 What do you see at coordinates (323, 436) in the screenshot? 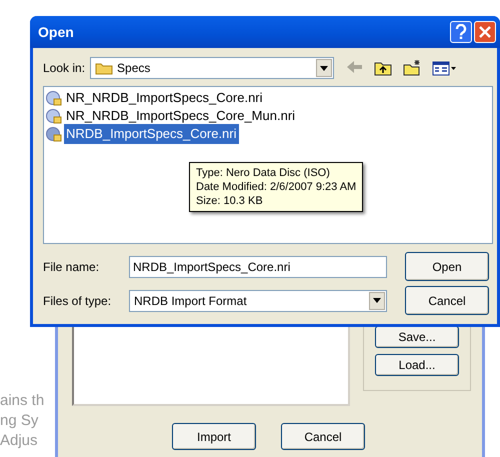
I see `dialog-button: Cancel` at bounding box center [323, 436].